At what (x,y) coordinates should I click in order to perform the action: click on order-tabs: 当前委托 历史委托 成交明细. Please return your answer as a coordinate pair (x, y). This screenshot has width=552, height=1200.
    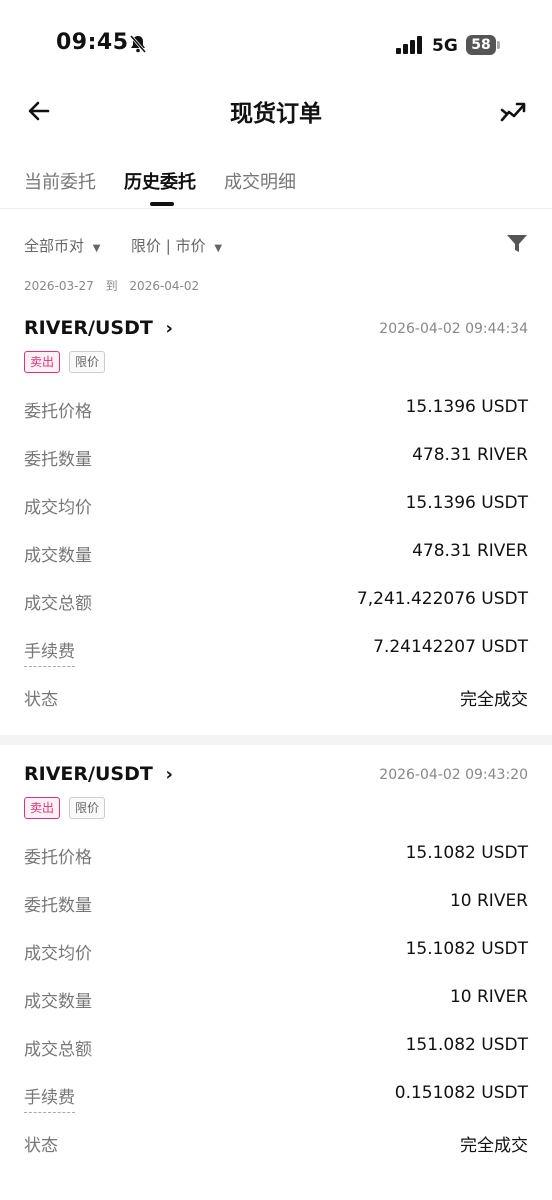
    Looking at the image, I should click on (276, 179).